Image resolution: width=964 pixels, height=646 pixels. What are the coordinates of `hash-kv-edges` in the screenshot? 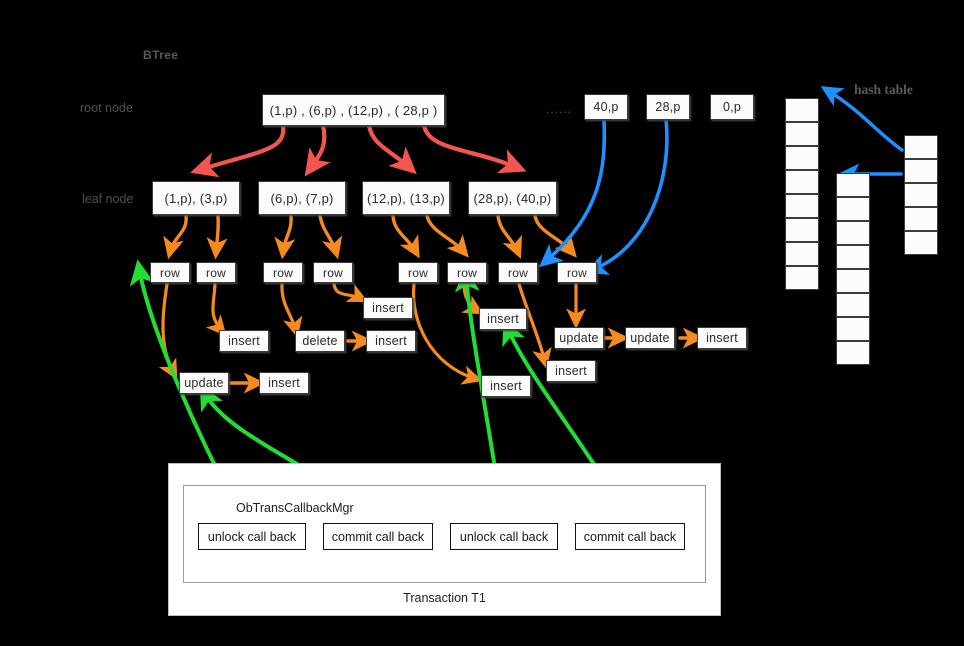 It's located at (603, 196).